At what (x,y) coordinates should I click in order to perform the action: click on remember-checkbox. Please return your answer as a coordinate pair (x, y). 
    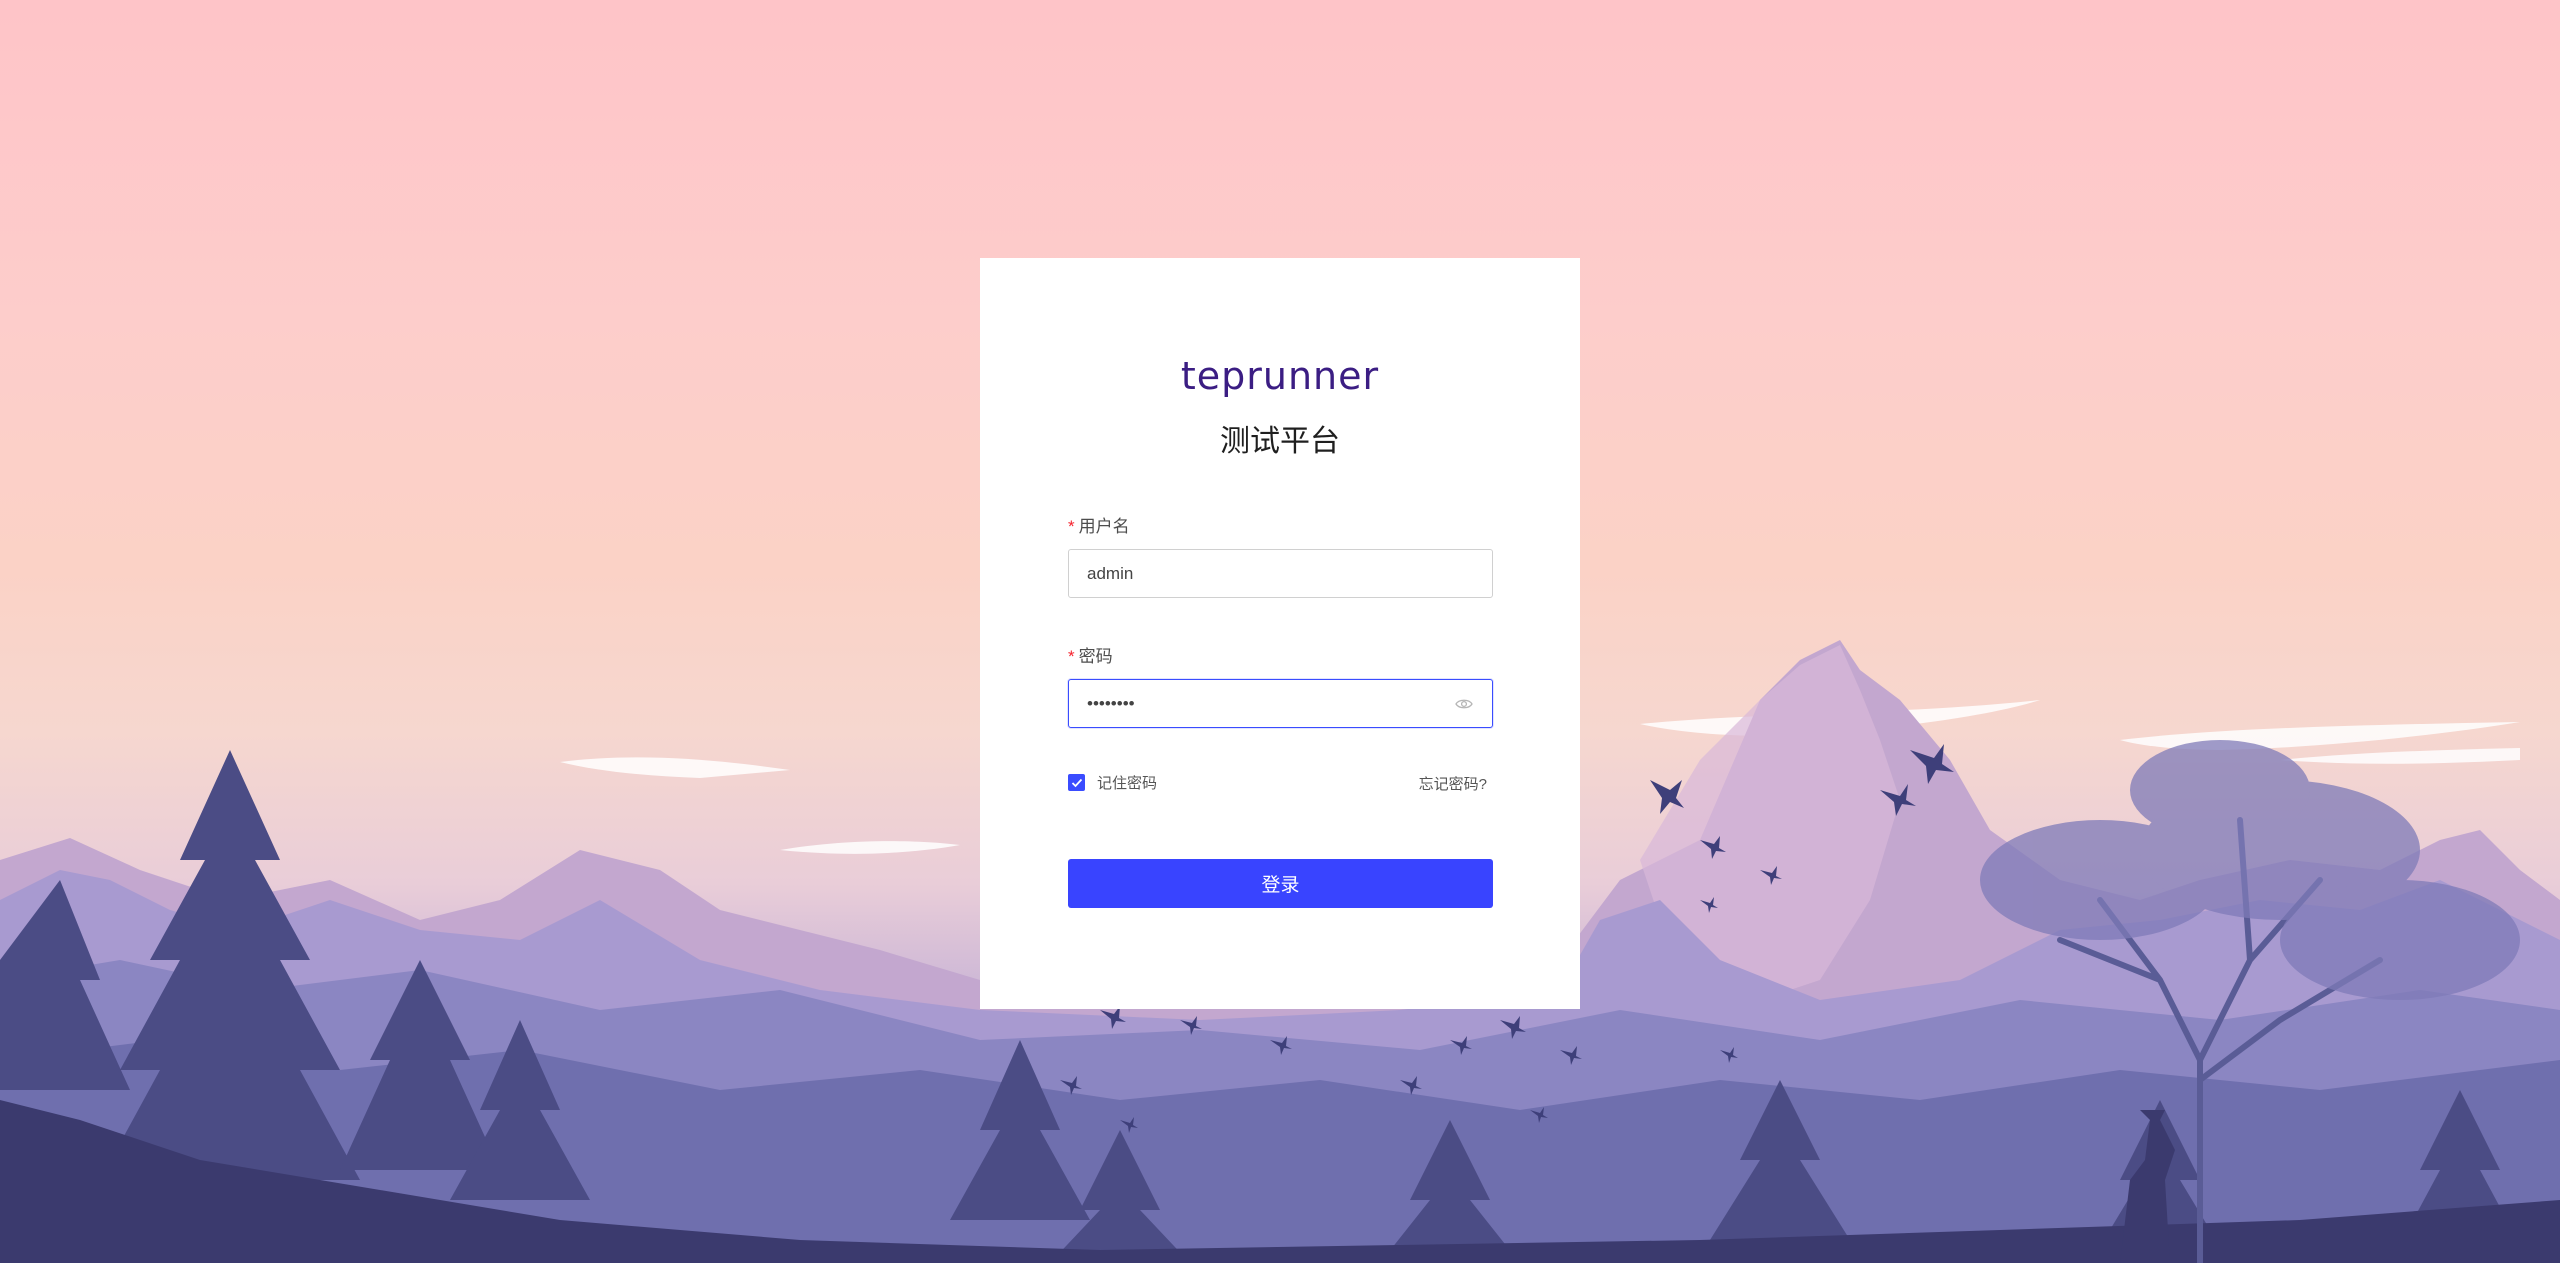
    Looking at the image, I should click on (1076, 782).